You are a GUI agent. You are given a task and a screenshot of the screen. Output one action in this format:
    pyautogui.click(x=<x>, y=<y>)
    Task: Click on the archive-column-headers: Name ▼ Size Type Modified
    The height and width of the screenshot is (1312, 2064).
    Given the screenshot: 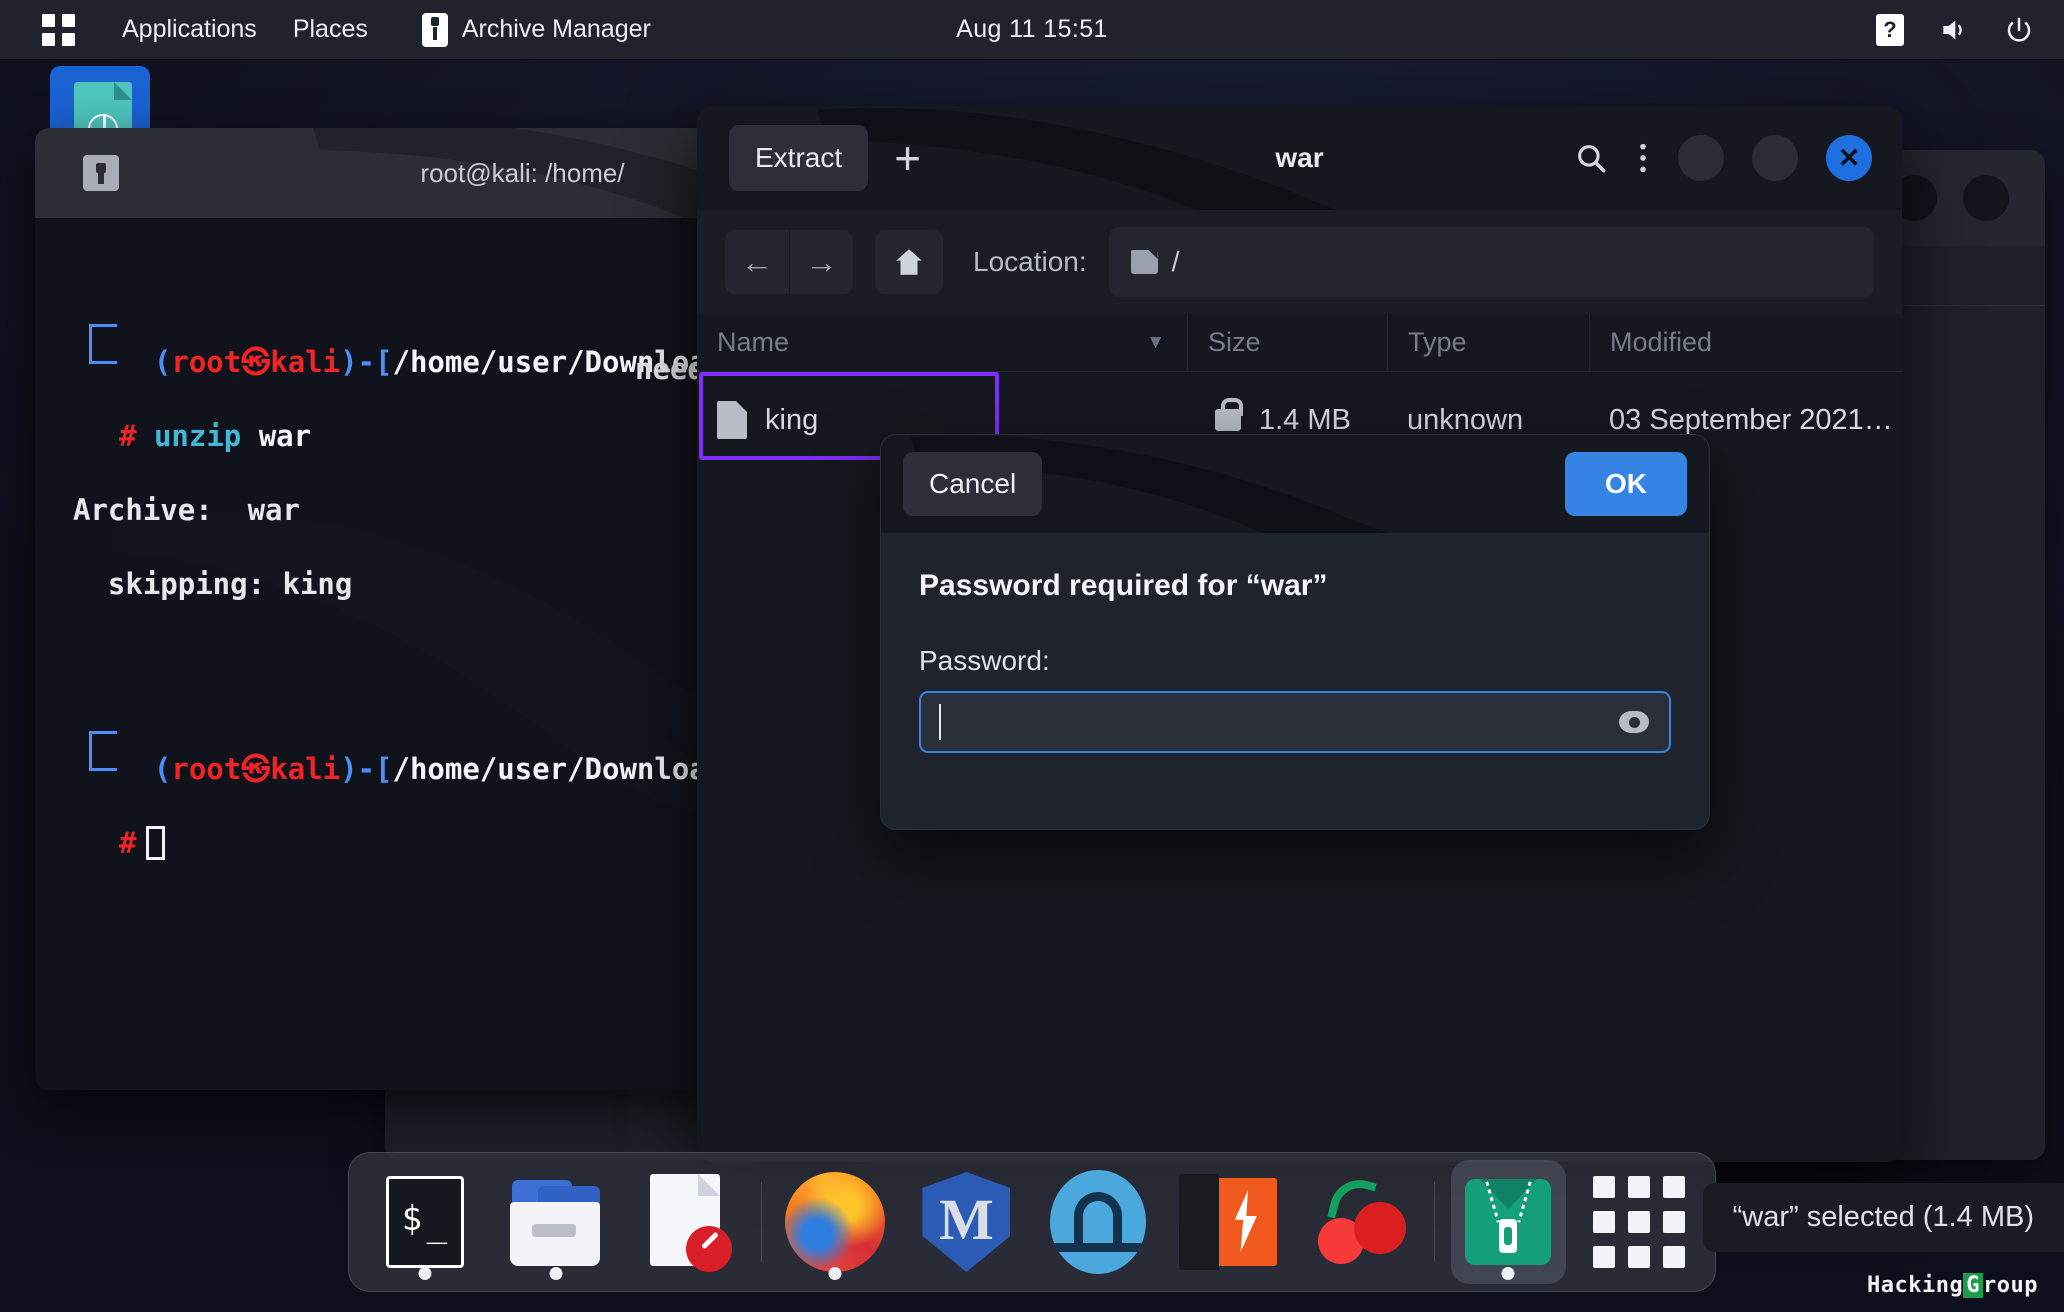 What is the action you would take?
    pyautogui.click(x=1299, y=342)
    